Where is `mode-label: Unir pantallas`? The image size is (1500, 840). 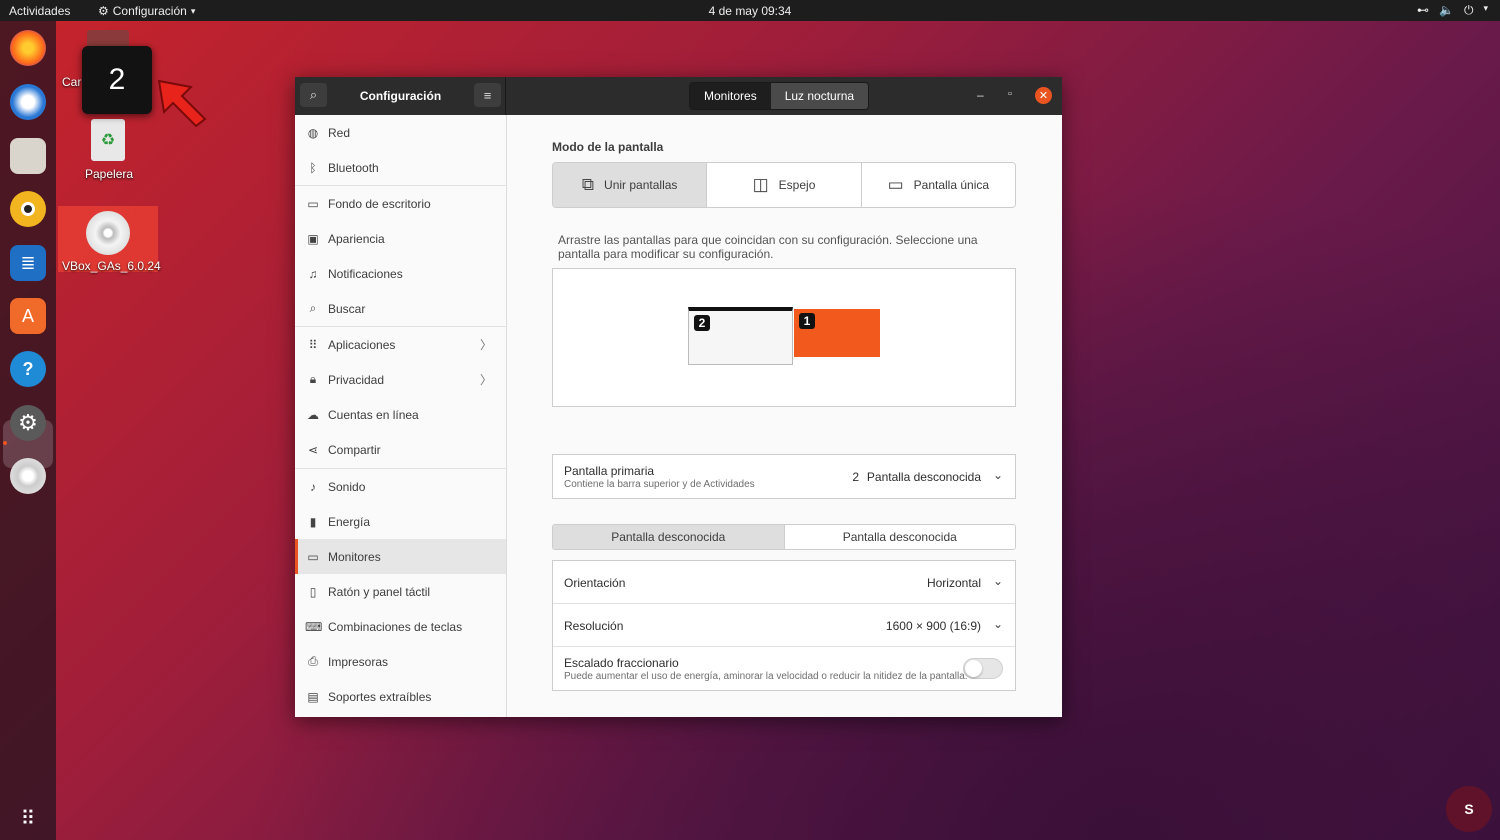 mode-label: Unir pantallas is located at coordinates (641, 185).